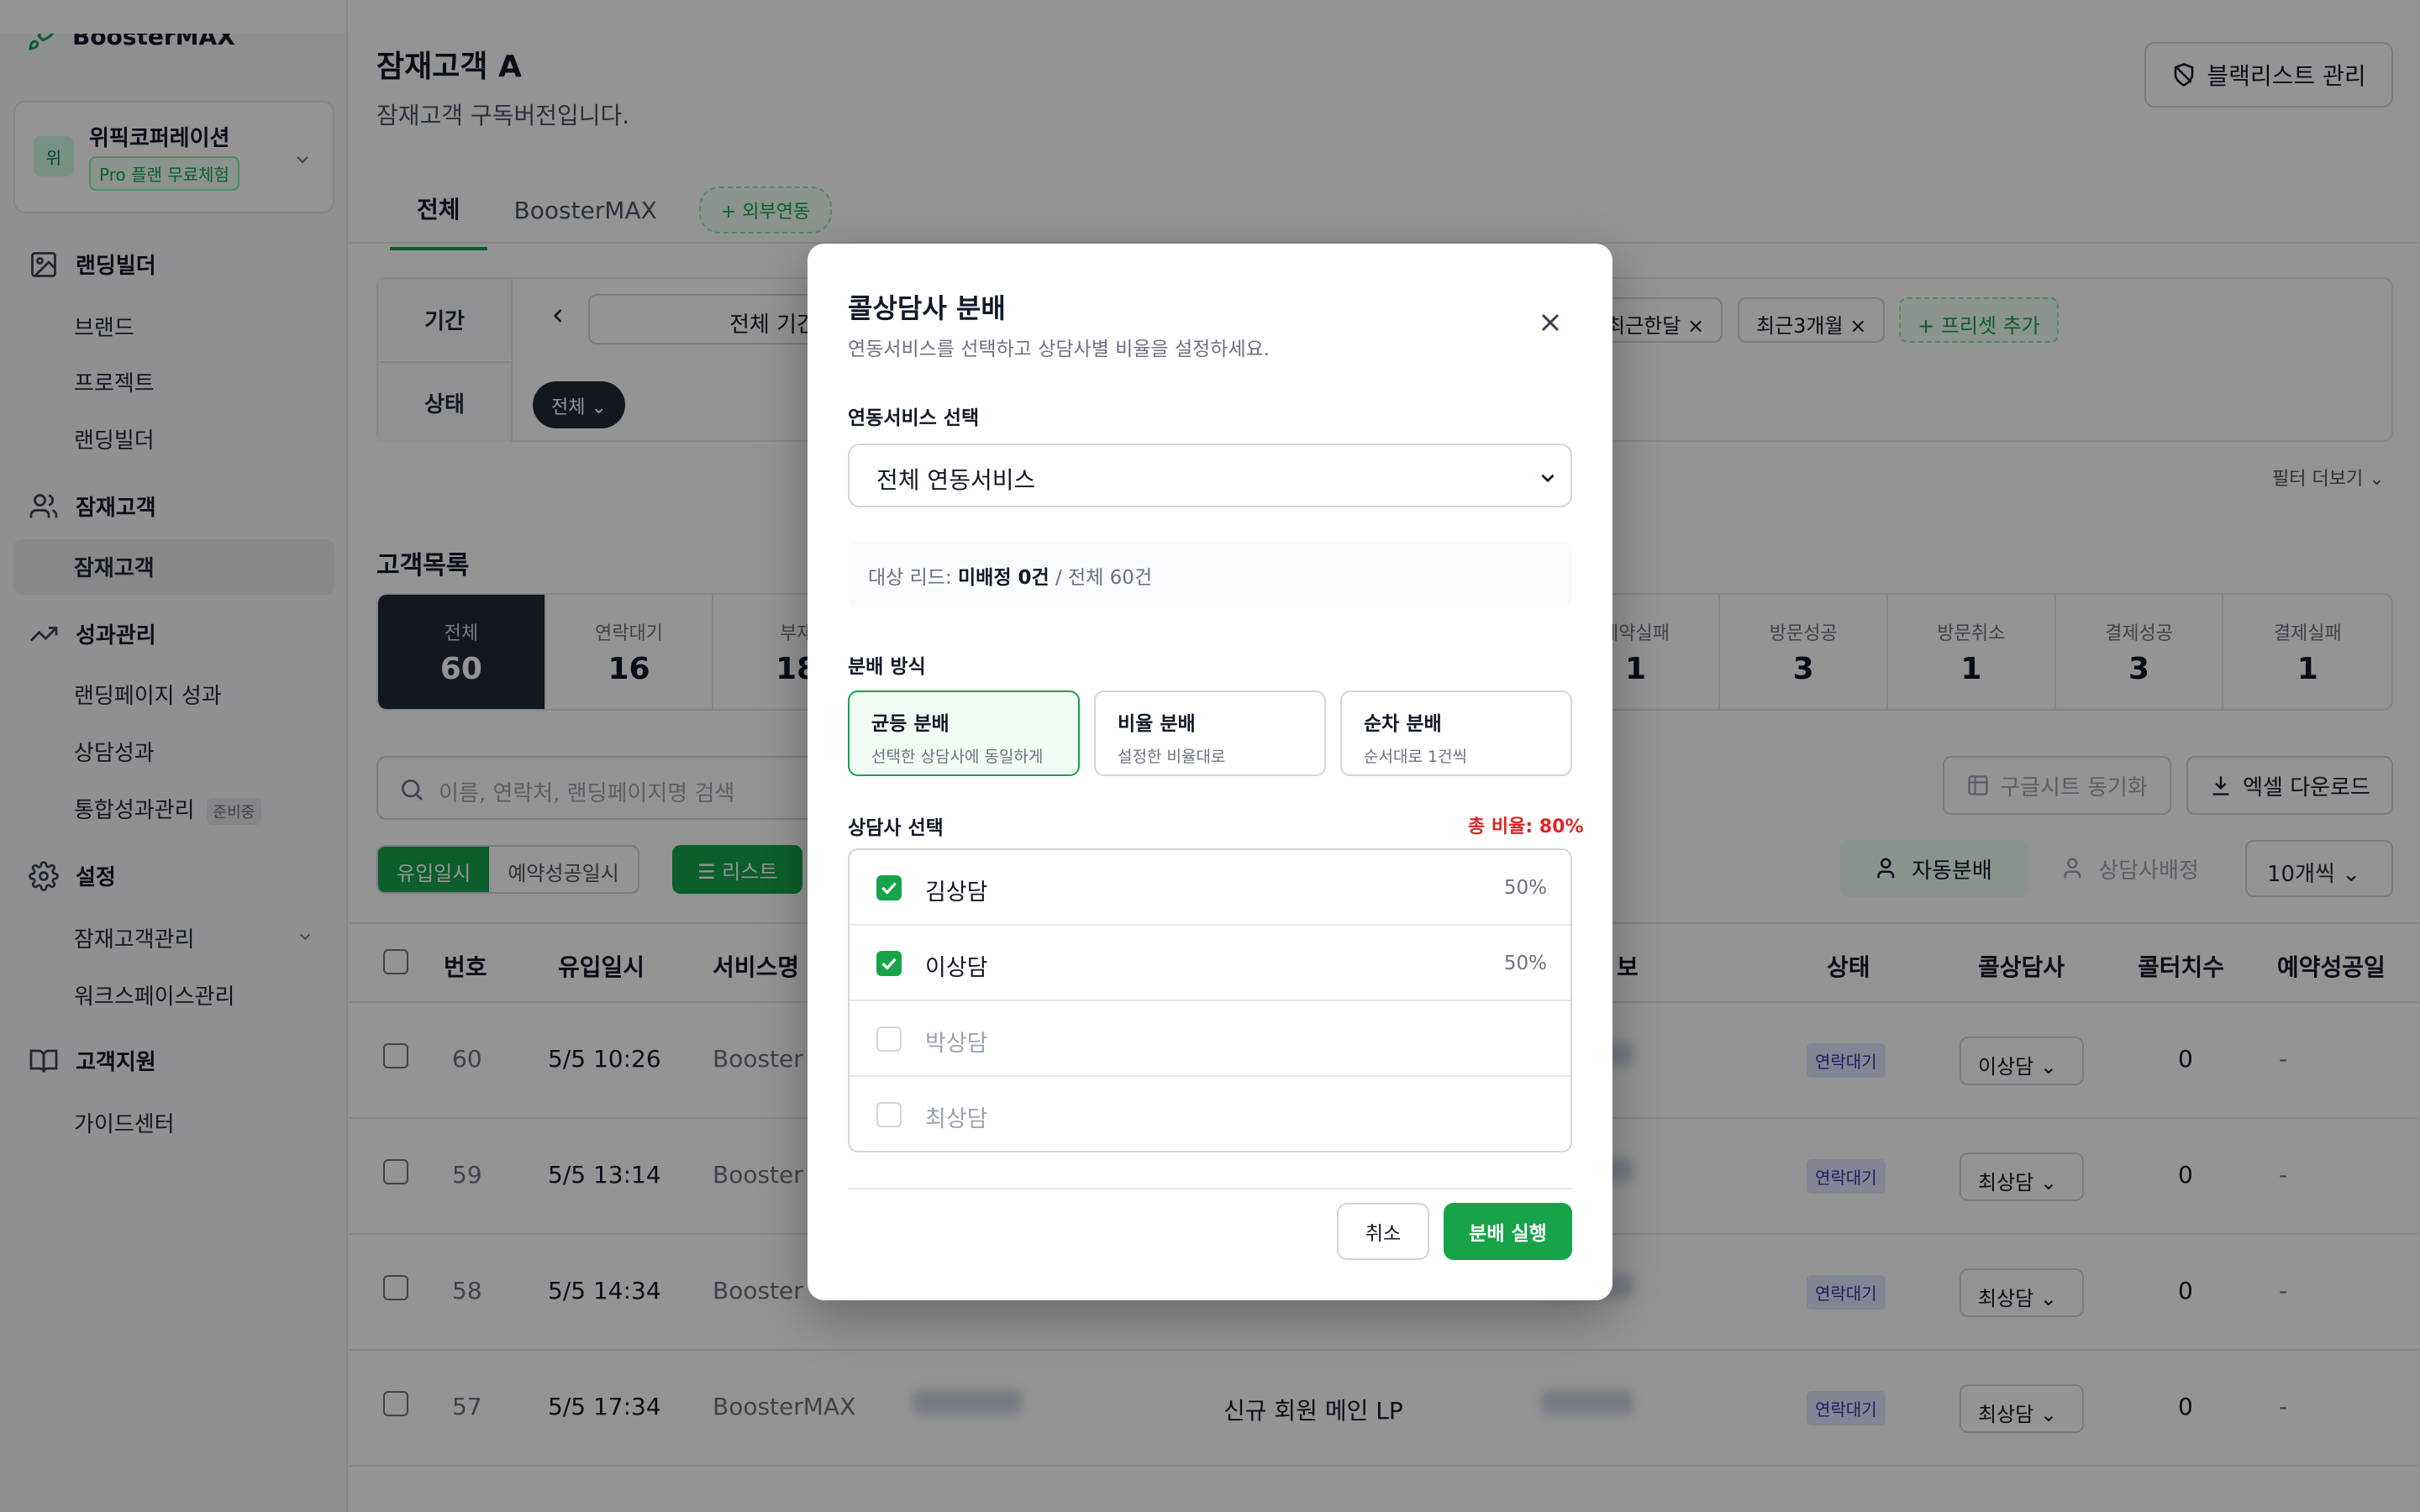 The image size is (2420, 1512). Describe the element at coordinates (1526, 826) in the screenshot. I see `total-ratio: 총 비율: 80%` at that location.